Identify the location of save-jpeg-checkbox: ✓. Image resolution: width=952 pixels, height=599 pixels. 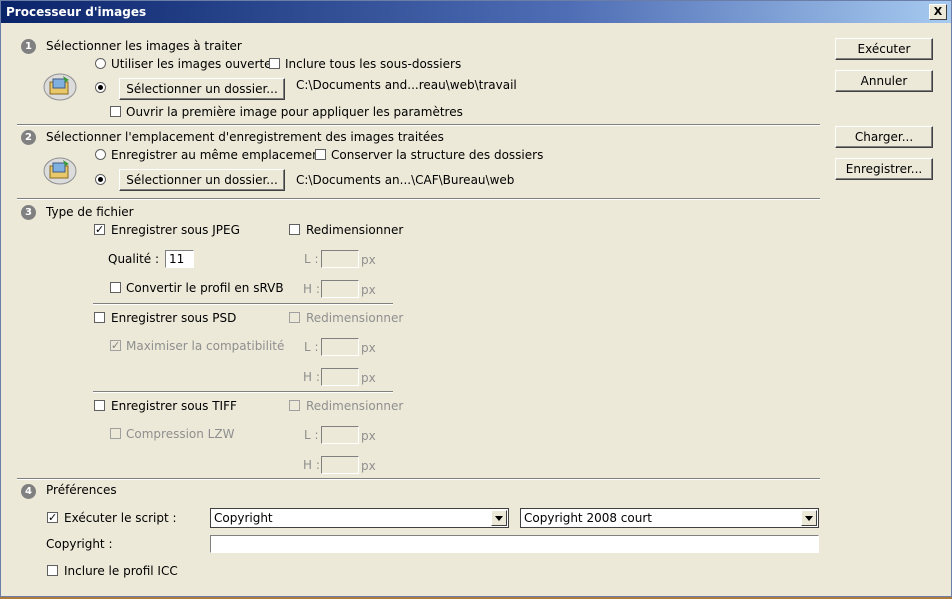
(99, 229).